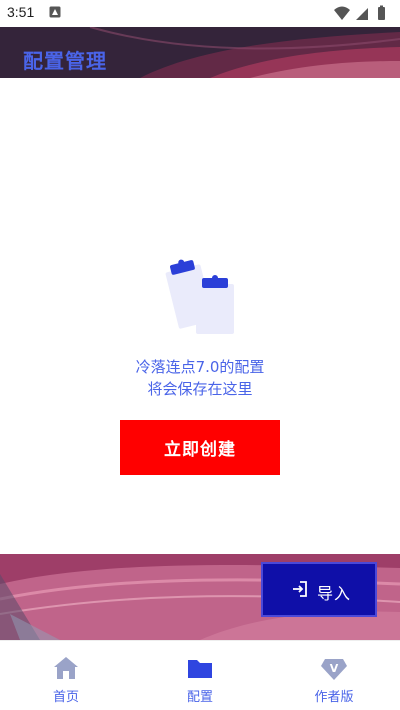  Describe the element at coordinates (334, 593) in the screenshot. I see `import-label: 导入` at that location.